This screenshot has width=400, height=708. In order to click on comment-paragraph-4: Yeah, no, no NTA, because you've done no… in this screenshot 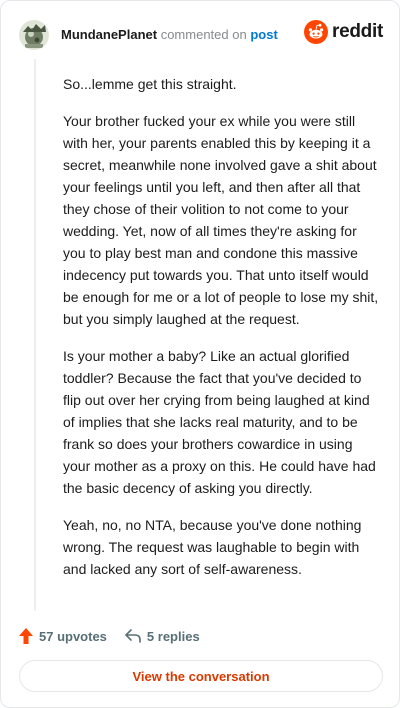, I will do `click(212, 547)`.